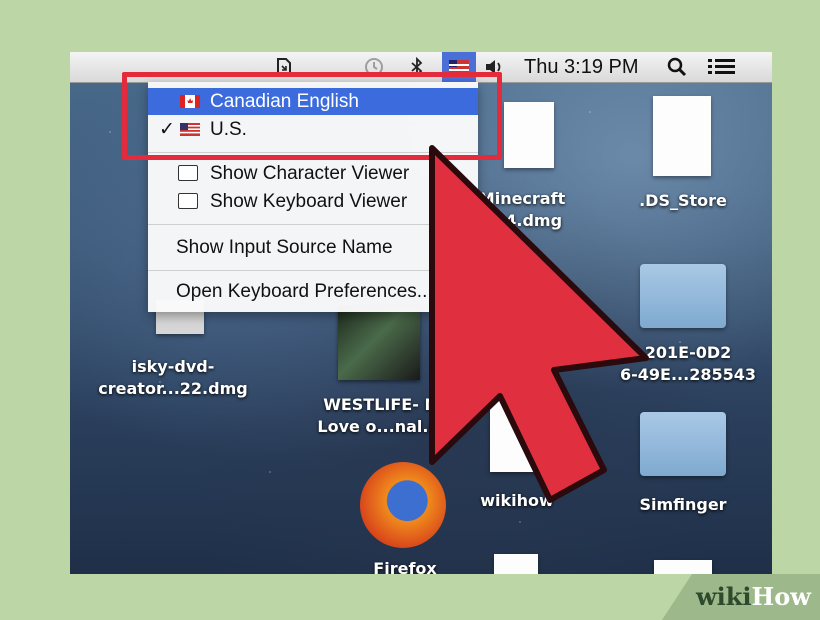 The width and height of the screenshot is (820, 620). Describe the element at coordinates (724, 596) in the screenshot. I see `watermark-wiki: wiki` at that location.